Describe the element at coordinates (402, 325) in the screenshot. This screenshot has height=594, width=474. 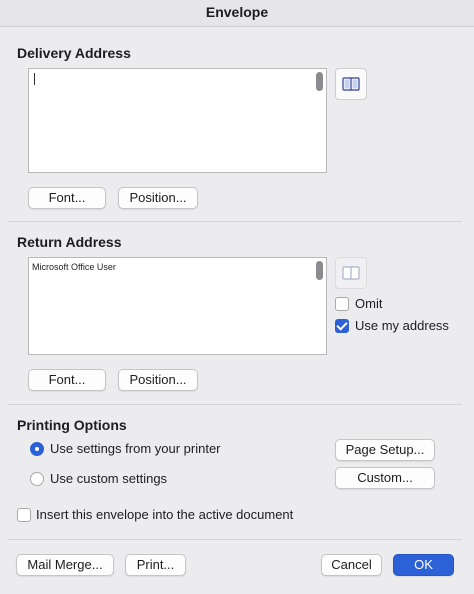
I see `use-my-address-label: Use my address` at that location.